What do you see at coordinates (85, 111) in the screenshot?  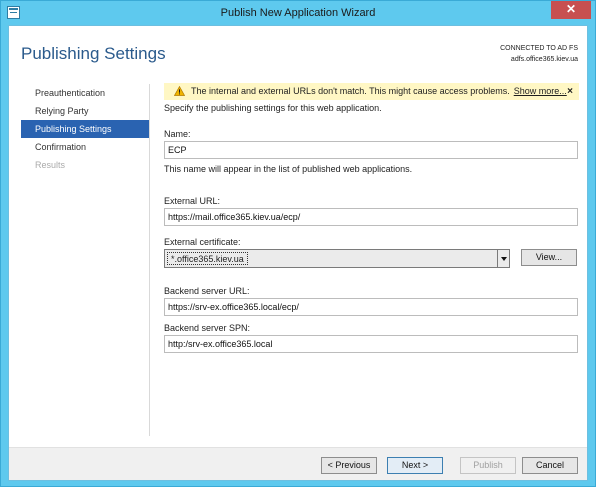 I see `nav-item-relying-party: Relying Party` at bounding box center [85, 111].